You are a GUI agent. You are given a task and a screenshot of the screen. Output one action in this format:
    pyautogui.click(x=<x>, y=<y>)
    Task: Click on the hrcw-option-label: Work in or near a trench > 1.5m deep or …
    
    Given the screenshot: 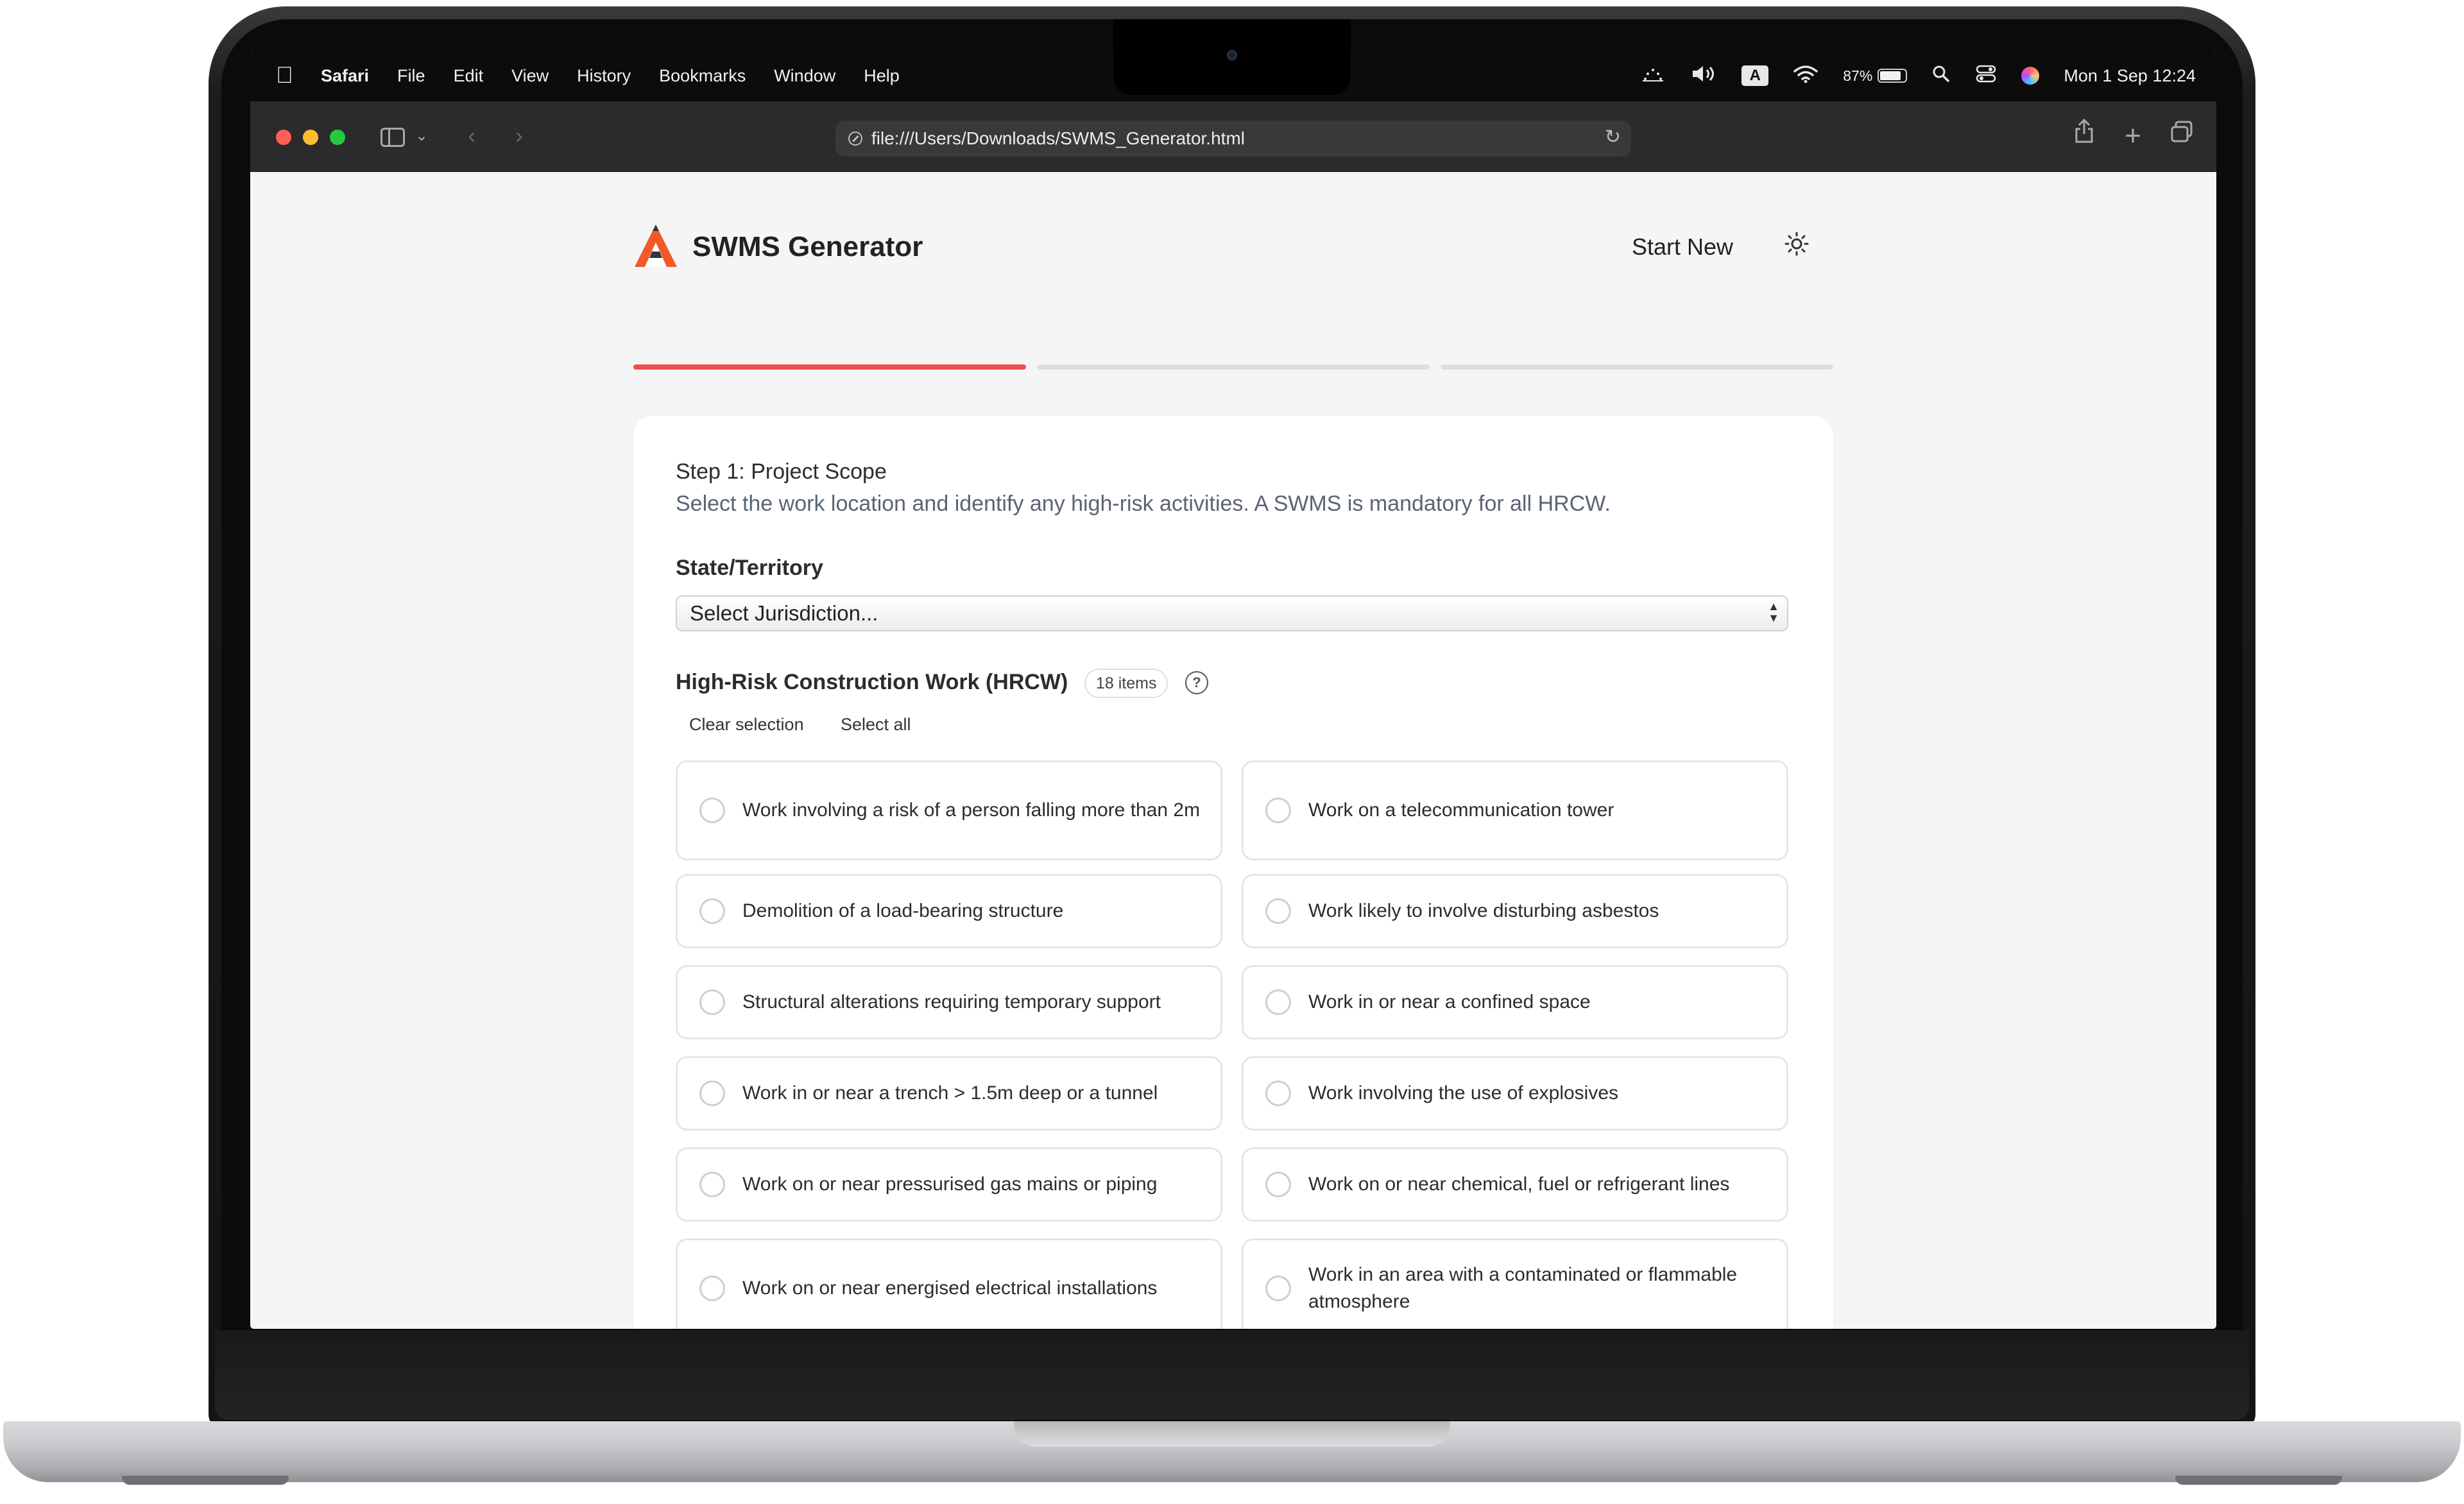 What is the action you would take?
    pyautogui.click(x=950, y=1093)
    